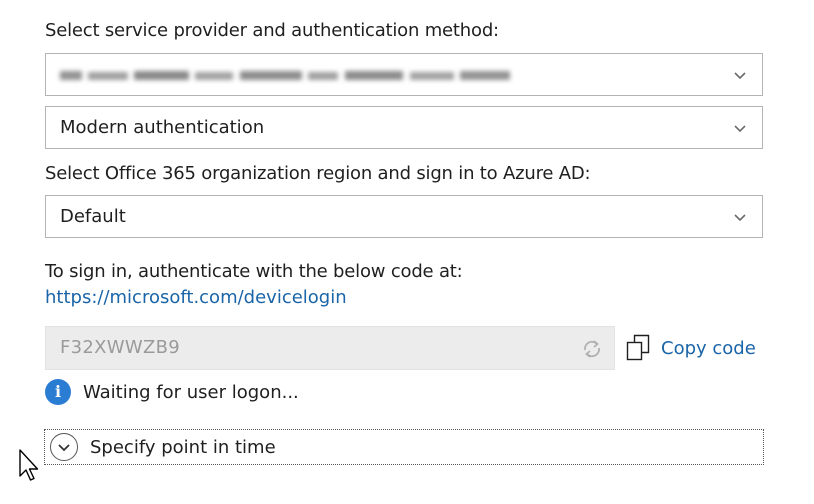 Image resolution: width=814 pixels, height=504 pixels. Describe the element at coordinates (120, 347) in the screenshot. I see `device-code-value: F32XWWZB9` at that location.